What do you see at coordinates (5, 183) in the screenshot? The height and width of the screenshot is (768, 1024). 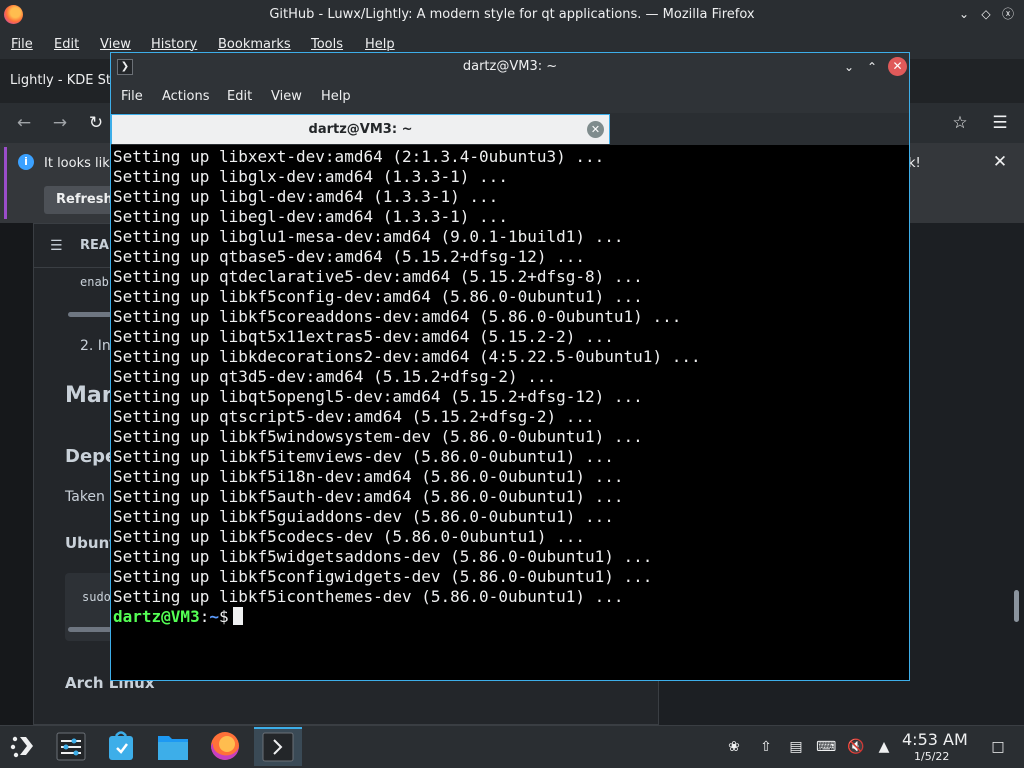 I see `notification-accent` at bounding box center [5, 183].